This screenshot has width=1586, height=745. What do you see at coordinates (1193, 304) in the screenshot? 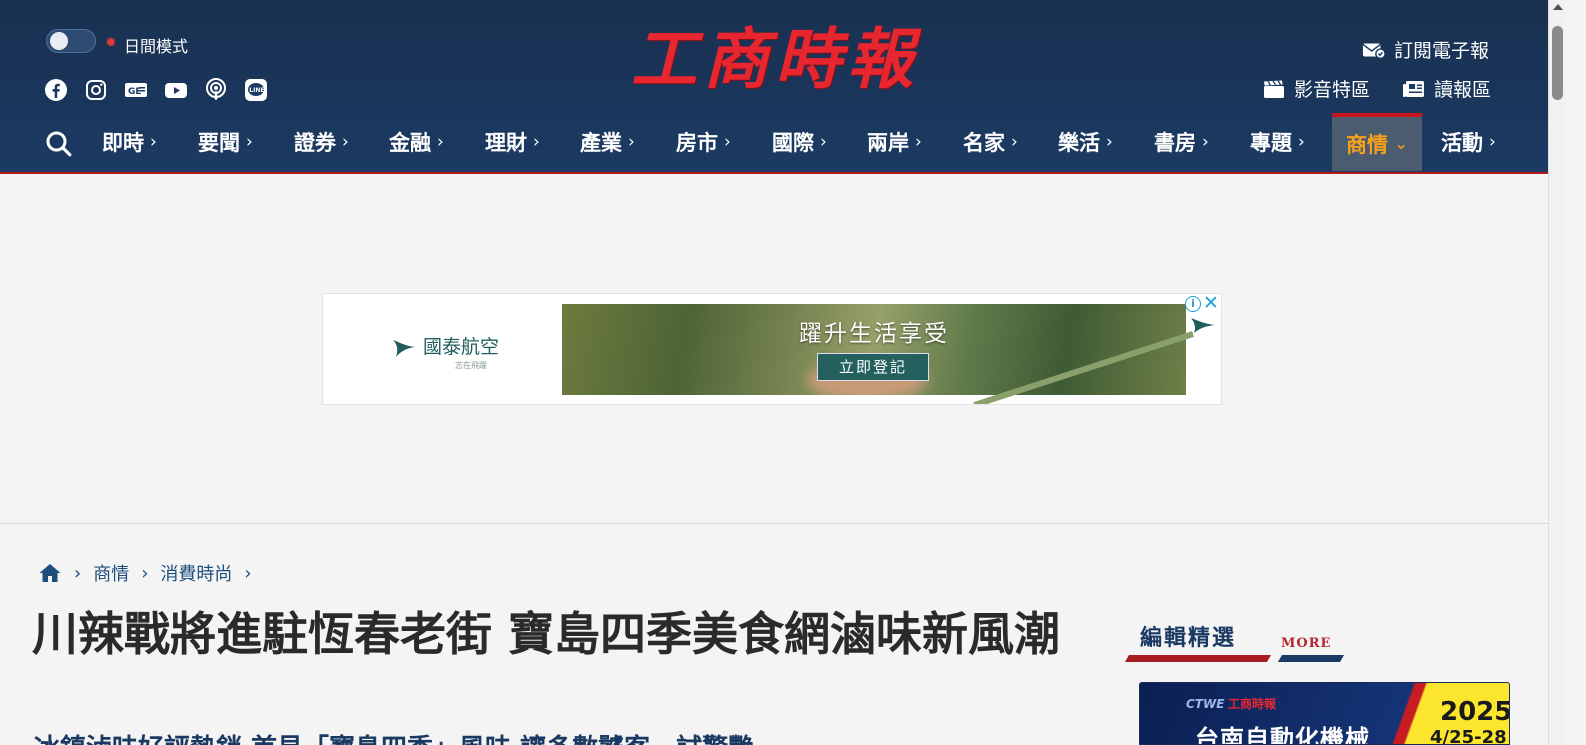
I see `ad-info-icon: i` at bounding box center [1193, 304].